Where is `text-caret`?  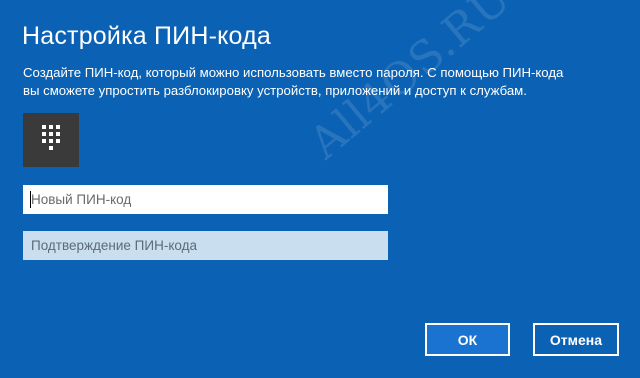 text-caret is located at coordinates (30, 199).